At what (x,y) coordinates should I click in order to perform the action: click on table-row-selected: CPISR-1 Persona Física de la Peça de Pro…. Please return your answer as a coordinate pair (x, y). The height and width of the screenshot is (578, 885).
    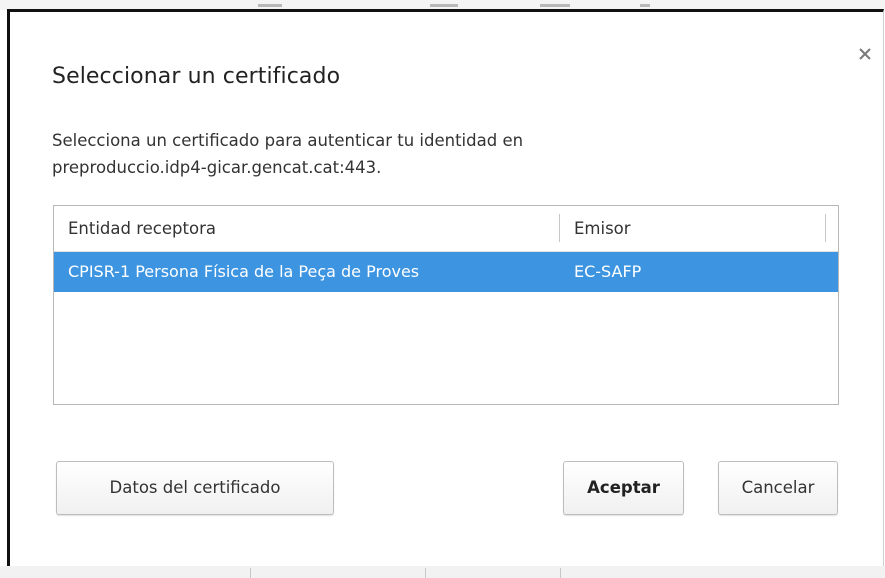
    Looking at the image, I should click on (446, 272).